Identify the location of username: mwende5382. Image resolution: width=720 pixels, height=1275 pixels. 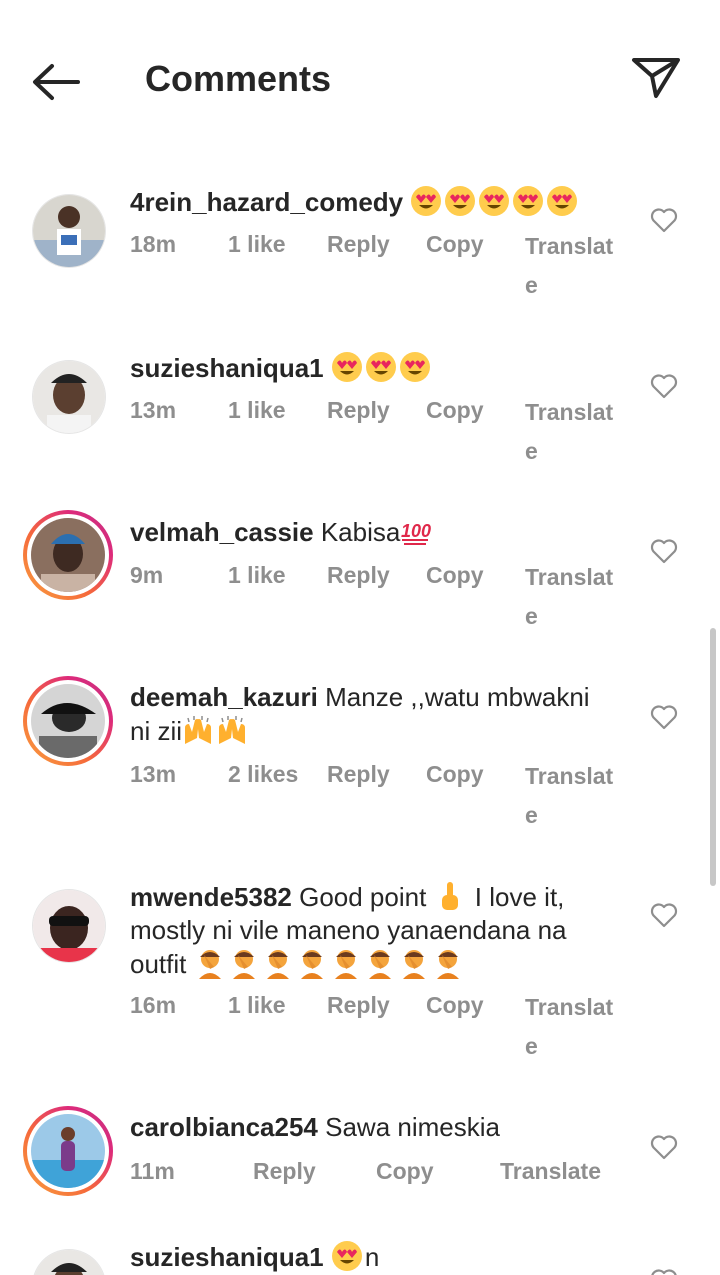
(211, 897).